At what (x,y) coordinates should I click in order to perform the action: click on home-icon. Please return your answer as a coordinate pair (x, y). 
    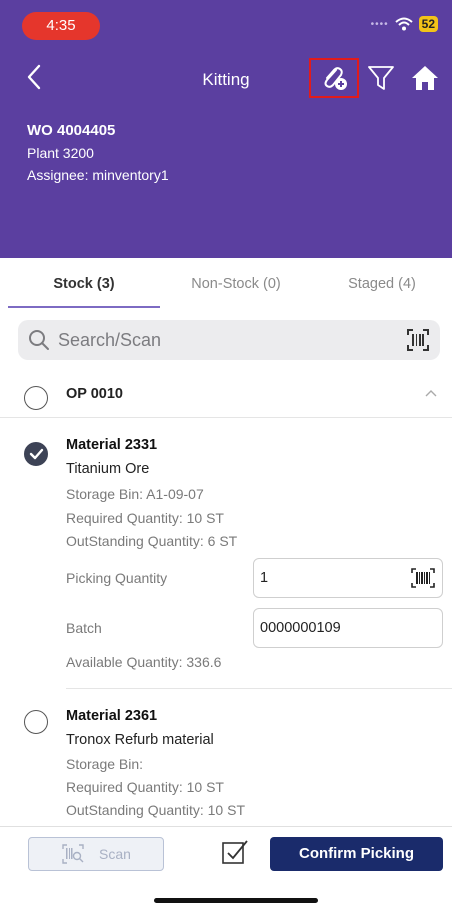
    Looking at the image, I should click on (425, 78).